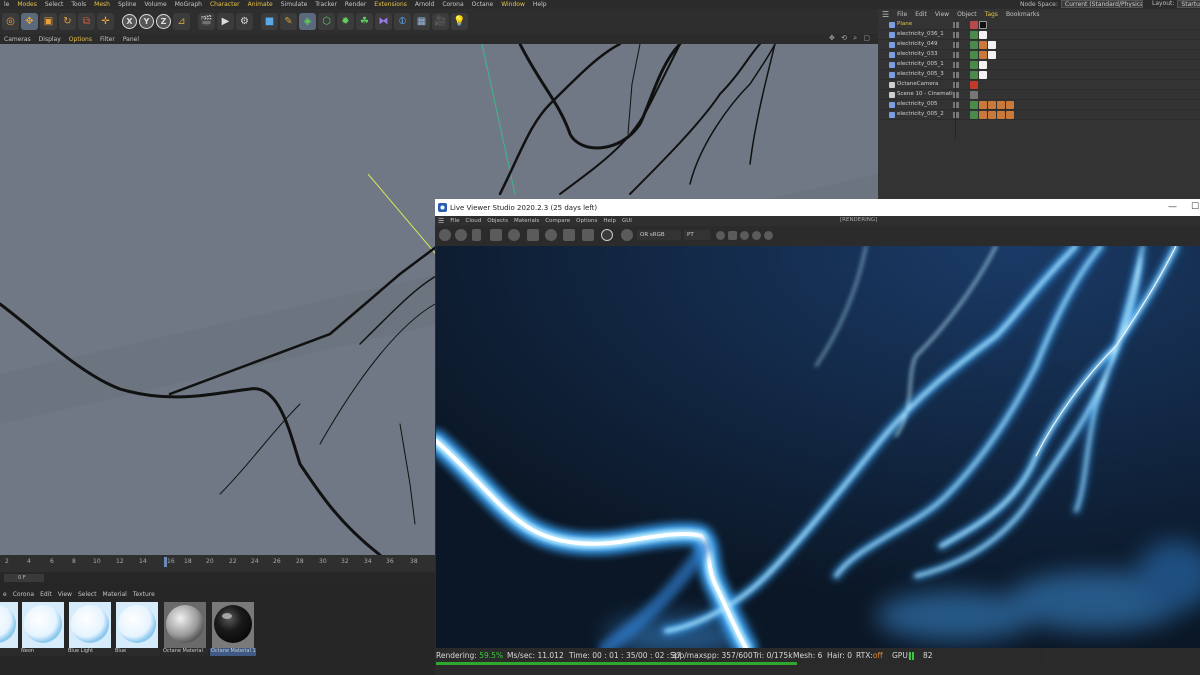 The width and height of the screenshot is (1200, 675). I want to click on settings-icon, so click(445, 235).